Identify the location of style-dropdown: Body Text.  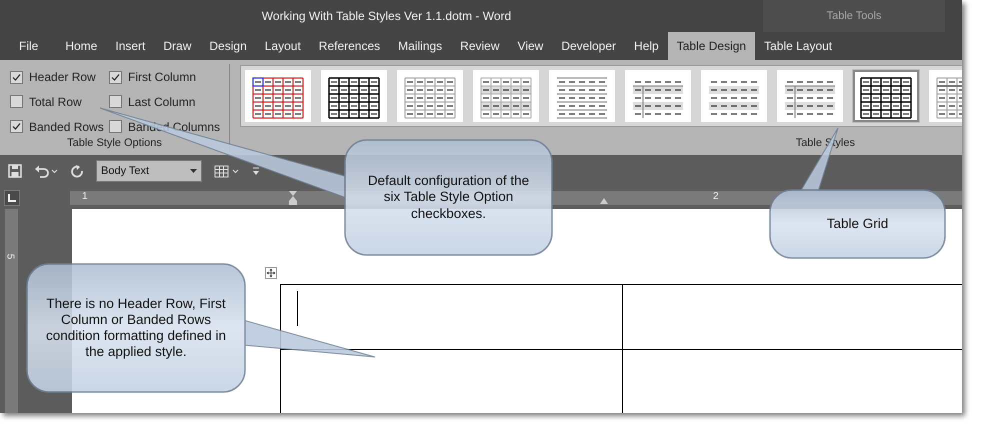
(149, 171).